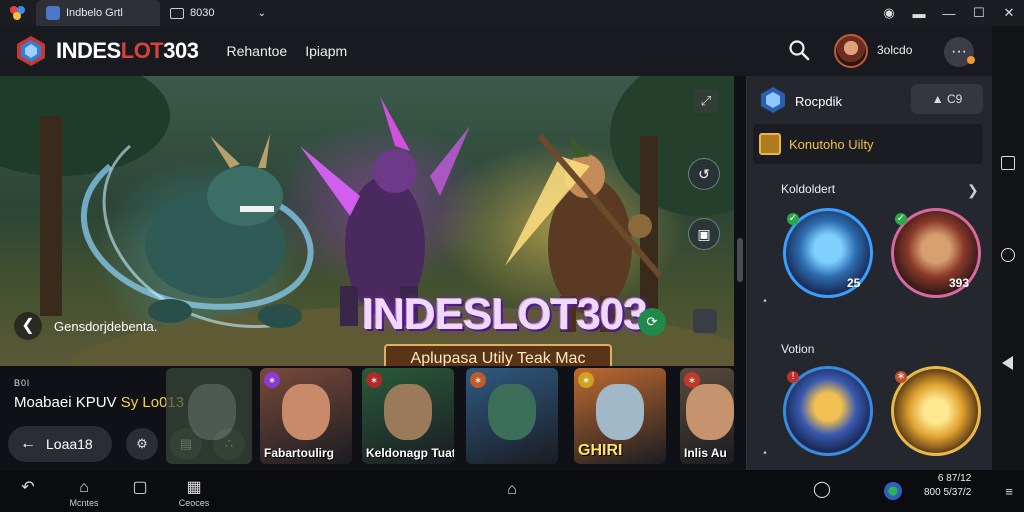  I want to click on avatar, so click(851, 51).